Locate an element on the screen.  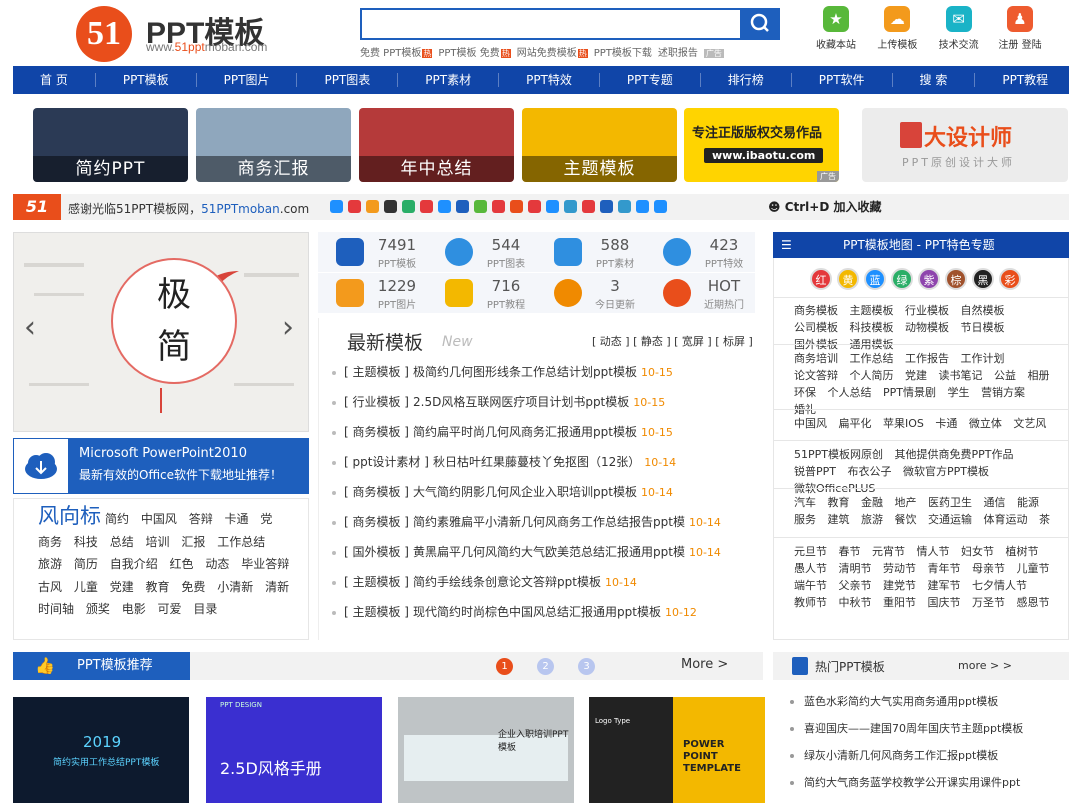
map-link: 读书笔记 is located at coordinates (961, 375).